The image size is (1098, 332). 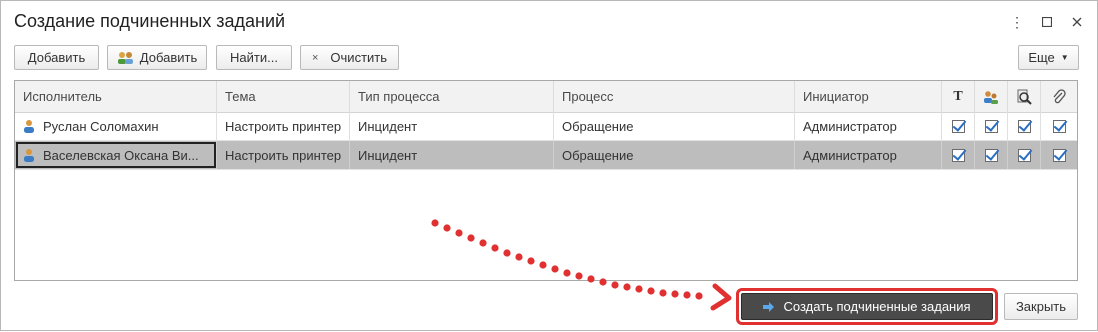 I want to click on annotation-arrow, so click(x=581, y=265).